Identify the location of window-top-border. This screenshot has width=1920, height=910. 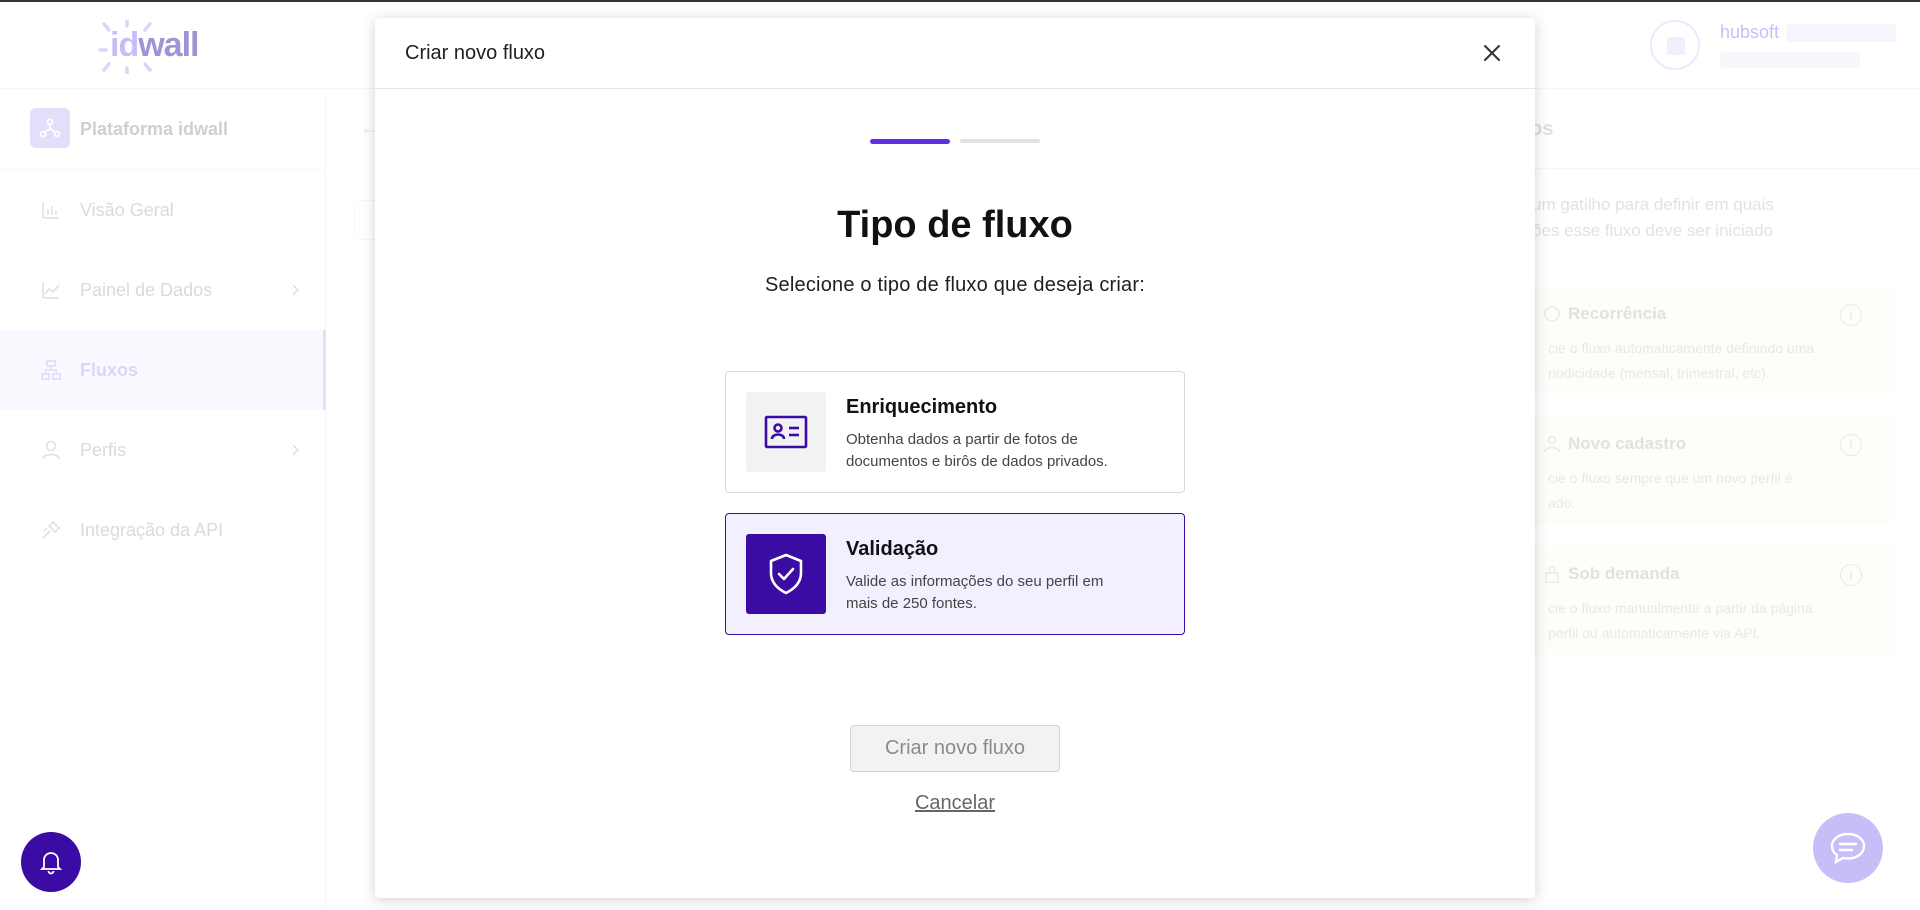
(960, 1).